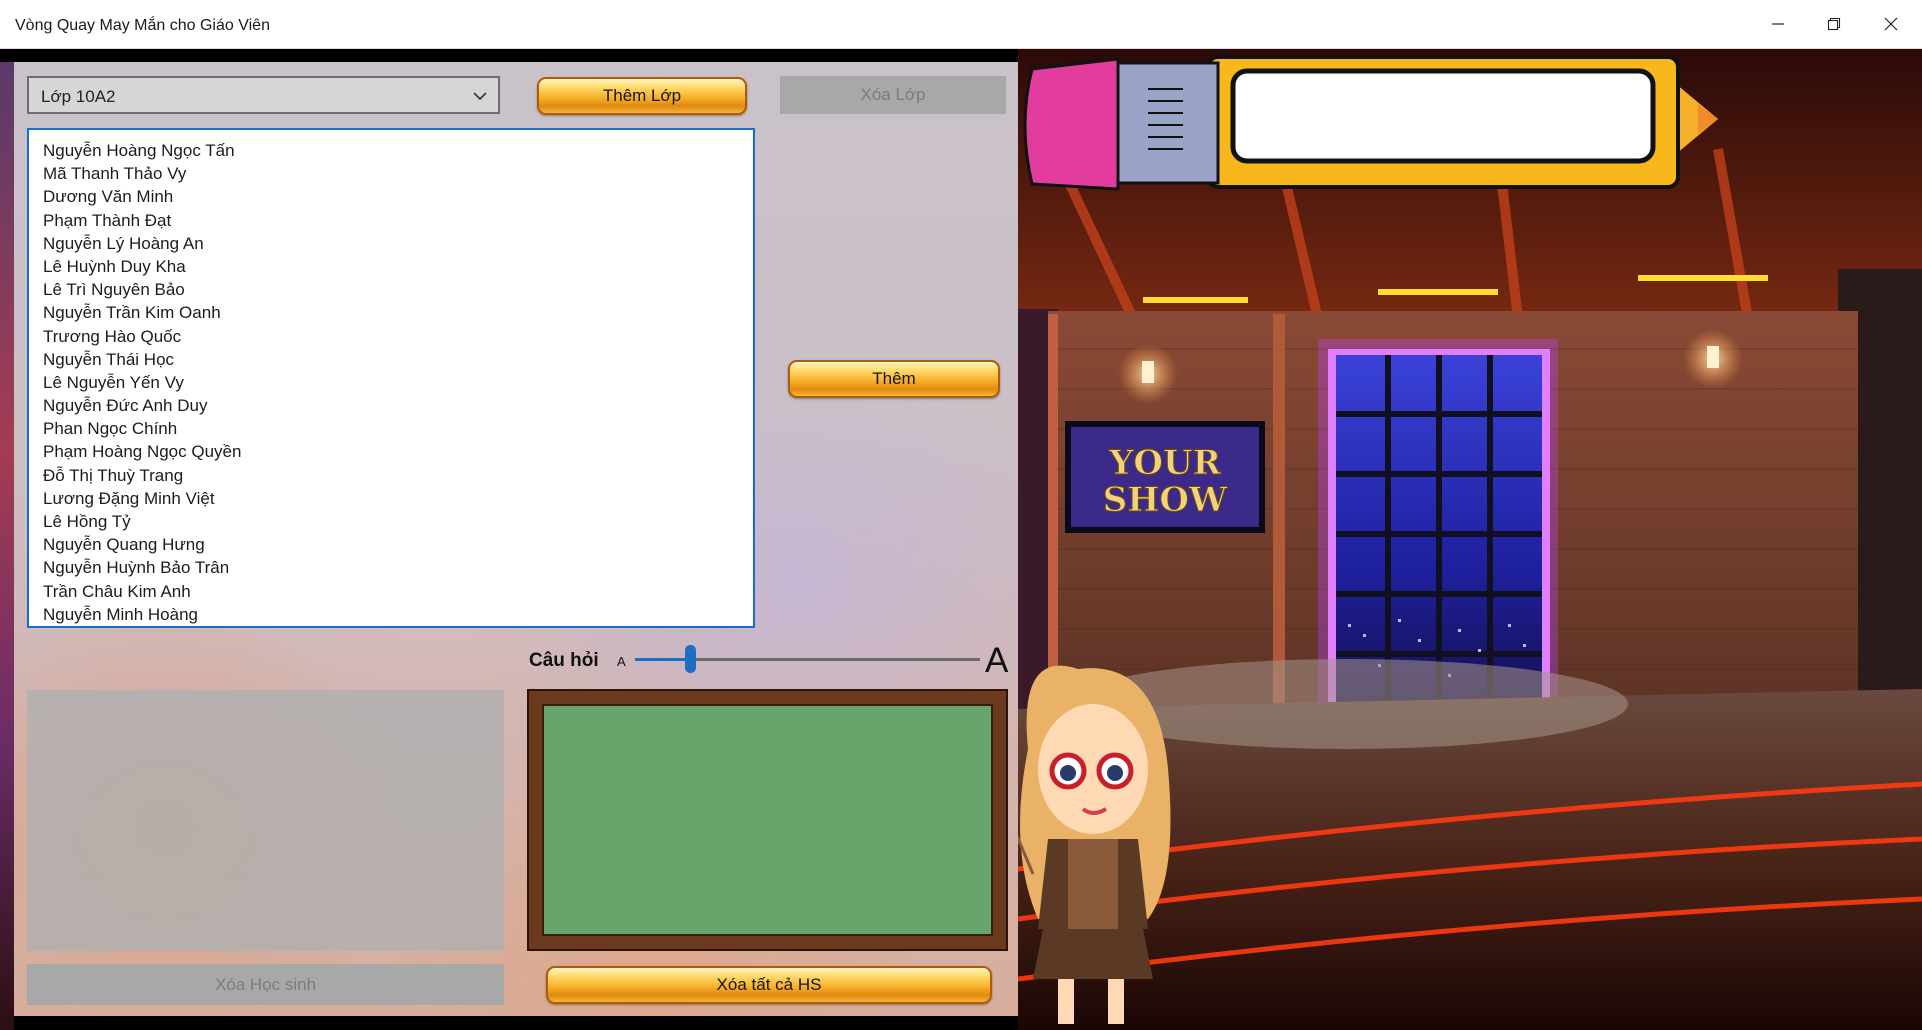 Image resolution: width=1922 pixels, height=1030 pixels. I want to click on student-list-item: Nguyễn Trần Kim Oanh, so click(391, 312).